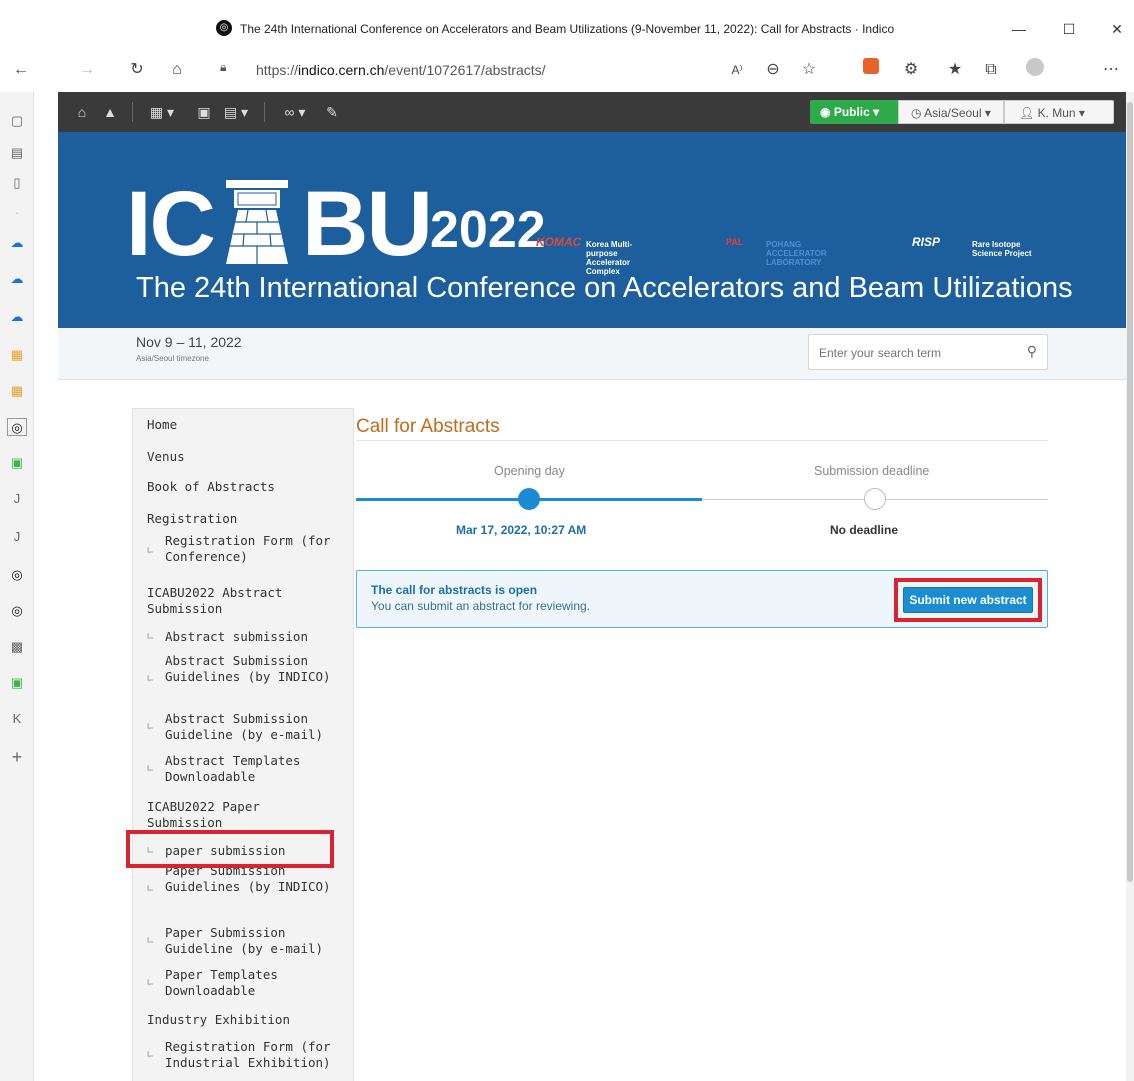 The height and width of the screenshot is (1081, 1134). Describe the element at coordinates (110, 112) in the screenshot. I see `chevron-up-icon: ▲` at that location.